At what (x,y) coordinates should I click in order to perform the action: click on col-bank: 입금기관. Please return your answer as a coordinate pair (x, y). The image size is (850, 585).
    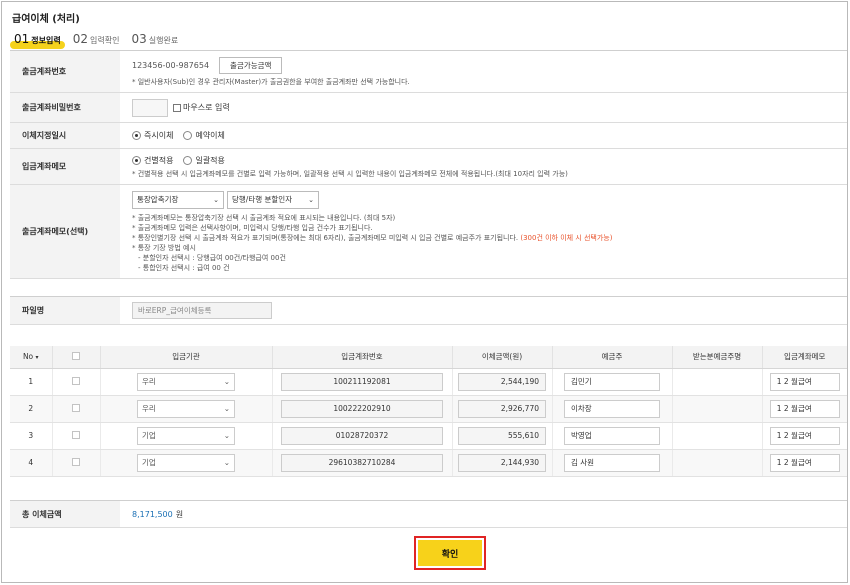
    Looking at the image, I should click on (185, 357).